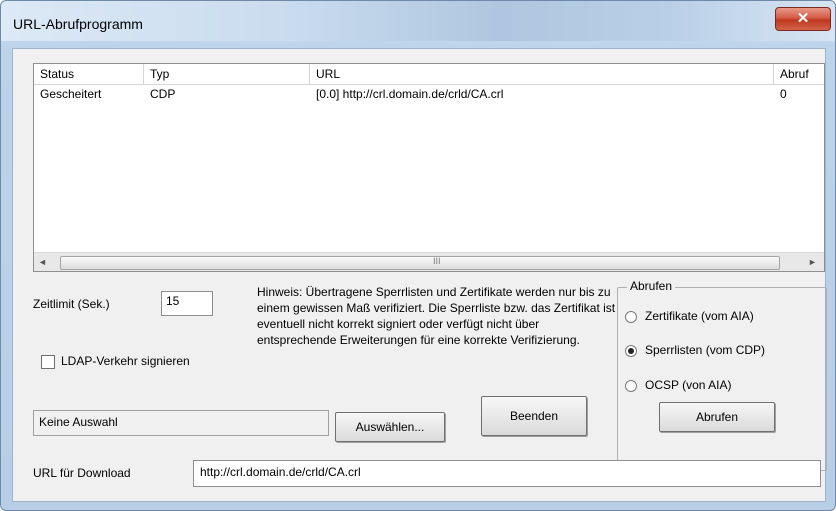  I want to click on column-header-typ: Typ, so click(227, 74).